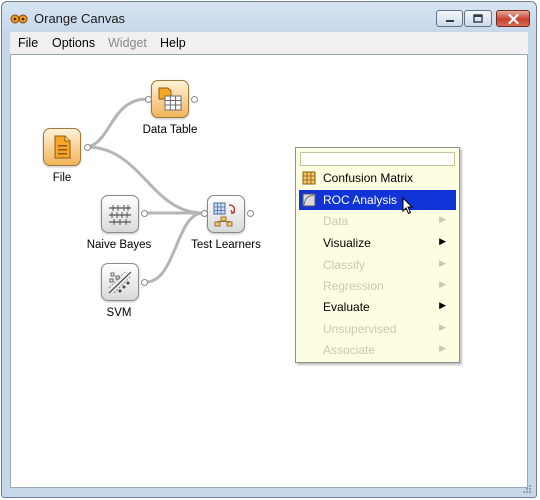 The width and height of the screenshot is (540, 500). What do you see at coordinates (377, 159) in the screenshot?
I see `popup-search-input` at bounding box center [377, 159].